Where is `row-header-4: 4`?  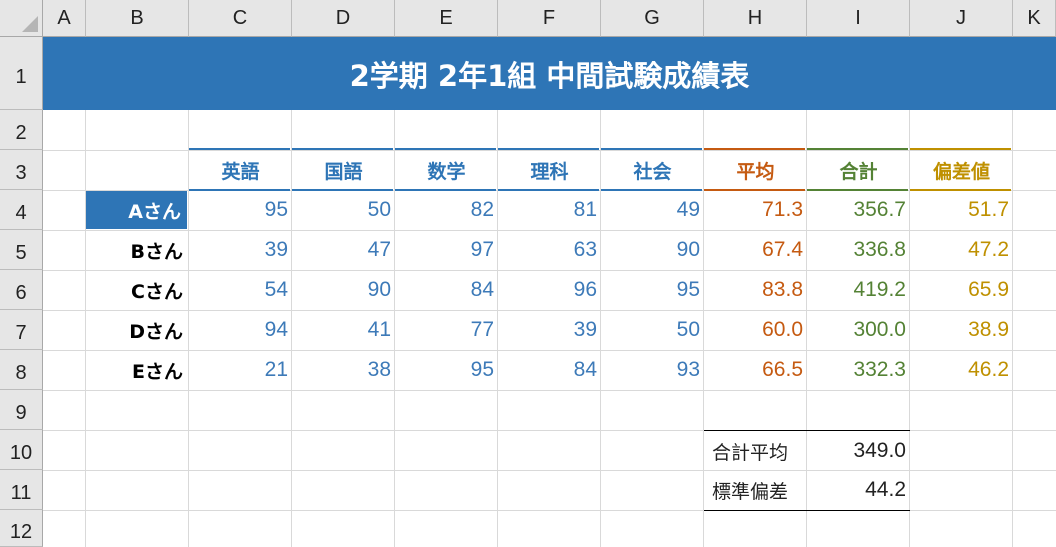
row-header-4: 4 is located at coordinates (21, 210).